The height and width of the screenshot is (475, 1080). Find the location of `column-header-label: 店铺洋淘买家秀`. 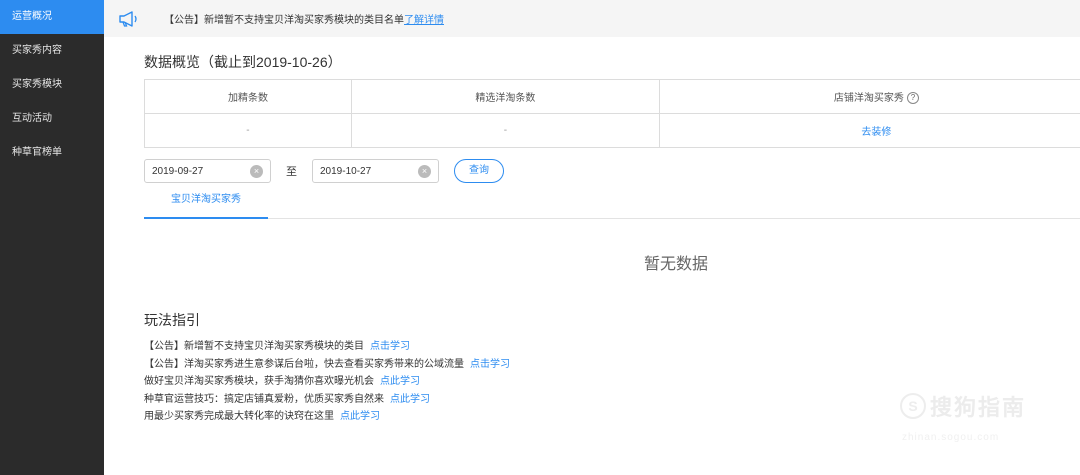

column-header-label: 店铺洋淘买家秀 is located at coordinates (868, 98).